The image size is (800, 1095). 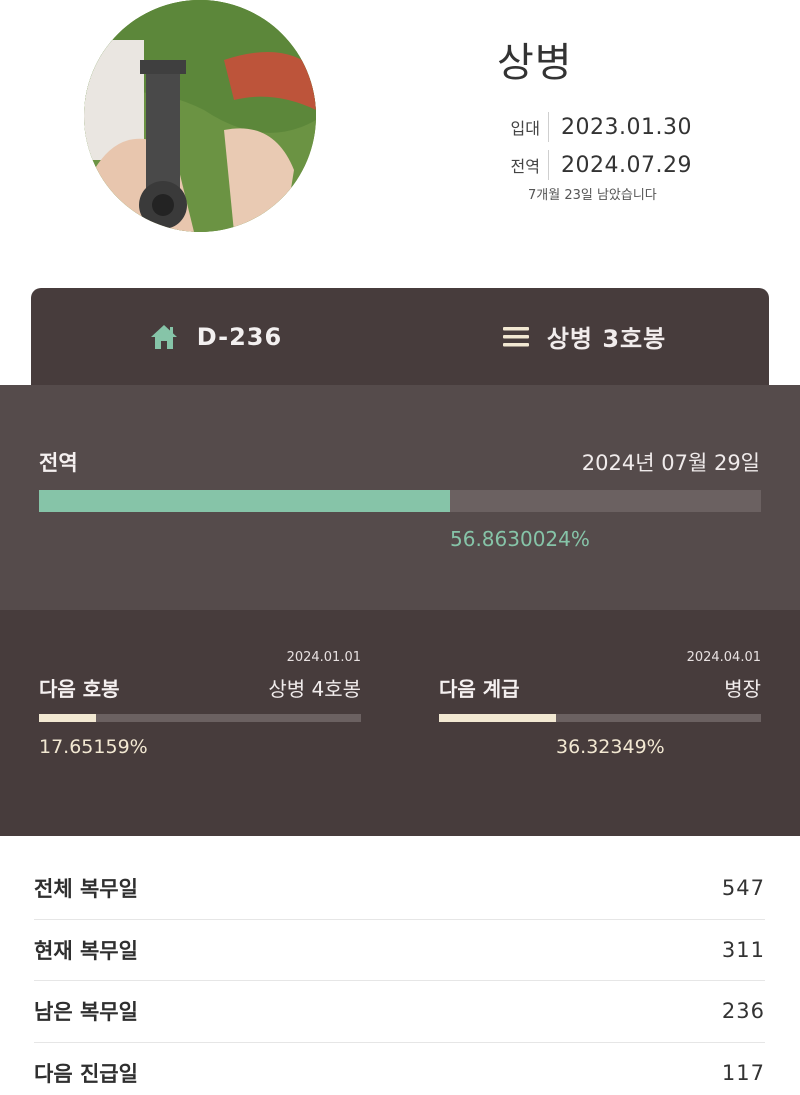 What do you see at coordinates (743, 949) in the screenshot?
I see `stat-value: 311` at bounding box center [743, 949].